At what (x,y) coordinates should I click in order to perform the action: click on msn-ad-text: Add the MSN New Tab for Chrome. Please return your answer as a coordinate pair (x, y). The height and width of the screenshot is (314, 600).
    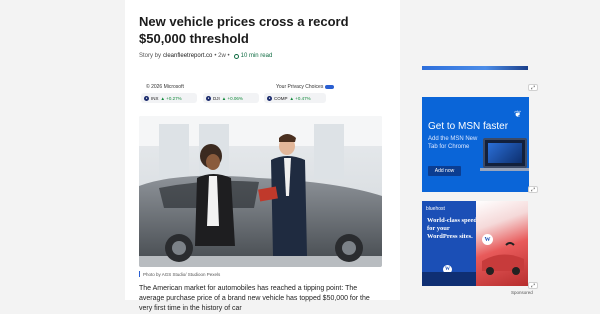
    Looking at the image, I should click on (453, 143).